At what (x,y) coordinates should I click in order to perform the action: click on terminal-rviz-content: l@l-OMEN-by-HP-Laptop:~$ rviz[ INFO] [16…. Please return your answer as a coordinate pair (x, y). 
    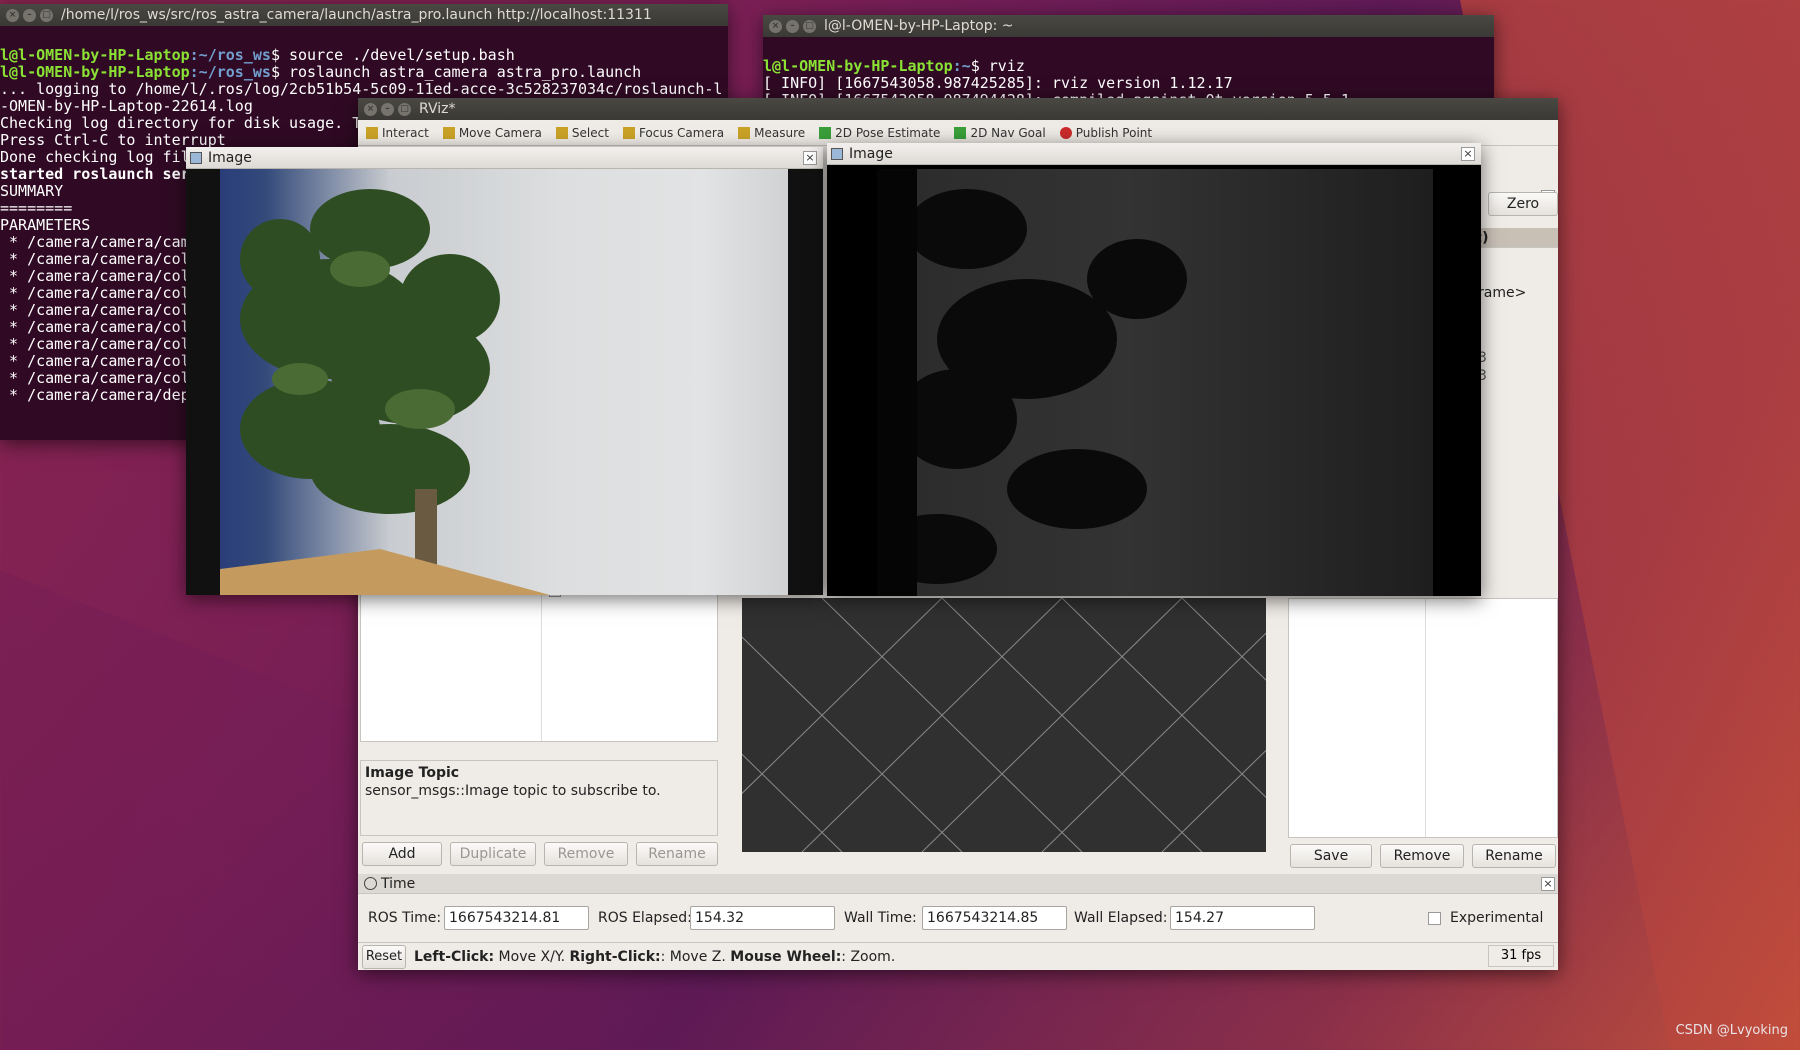
    Looking at the image, I should click on (1128, 71).